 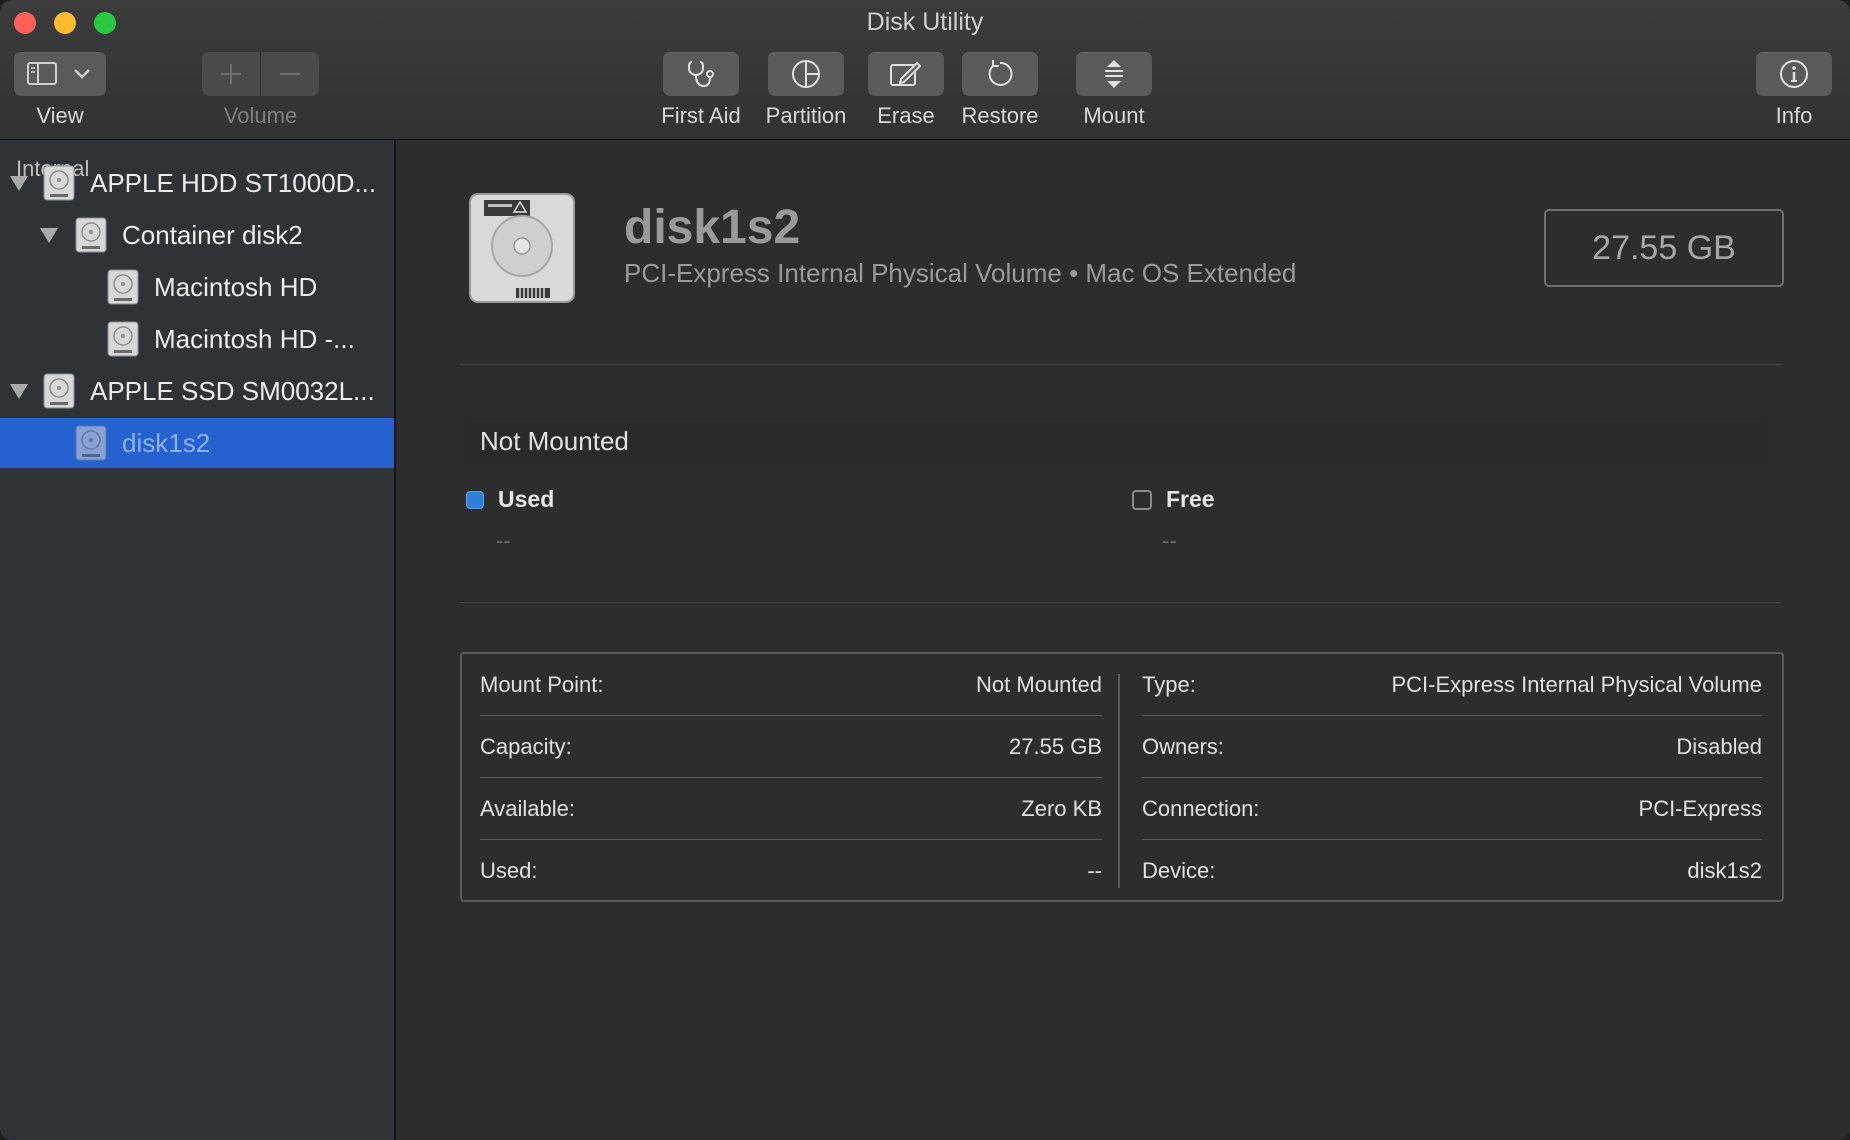 I want to click on sidebar-item-macintosh-hd: Macintosh HD, so click(x=197, y=287).